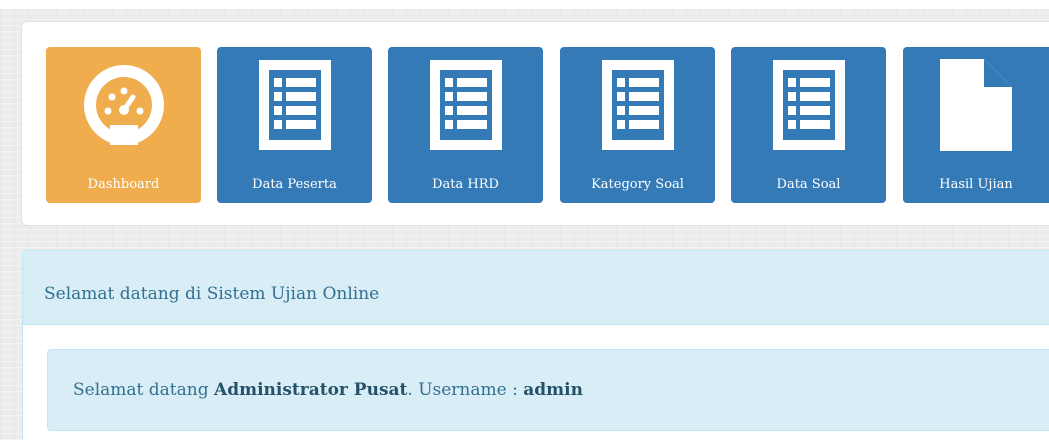 This screenshot has height=440, width=1049. I want to click on tile-data-hrd: Data HRD, so click(465, 125).